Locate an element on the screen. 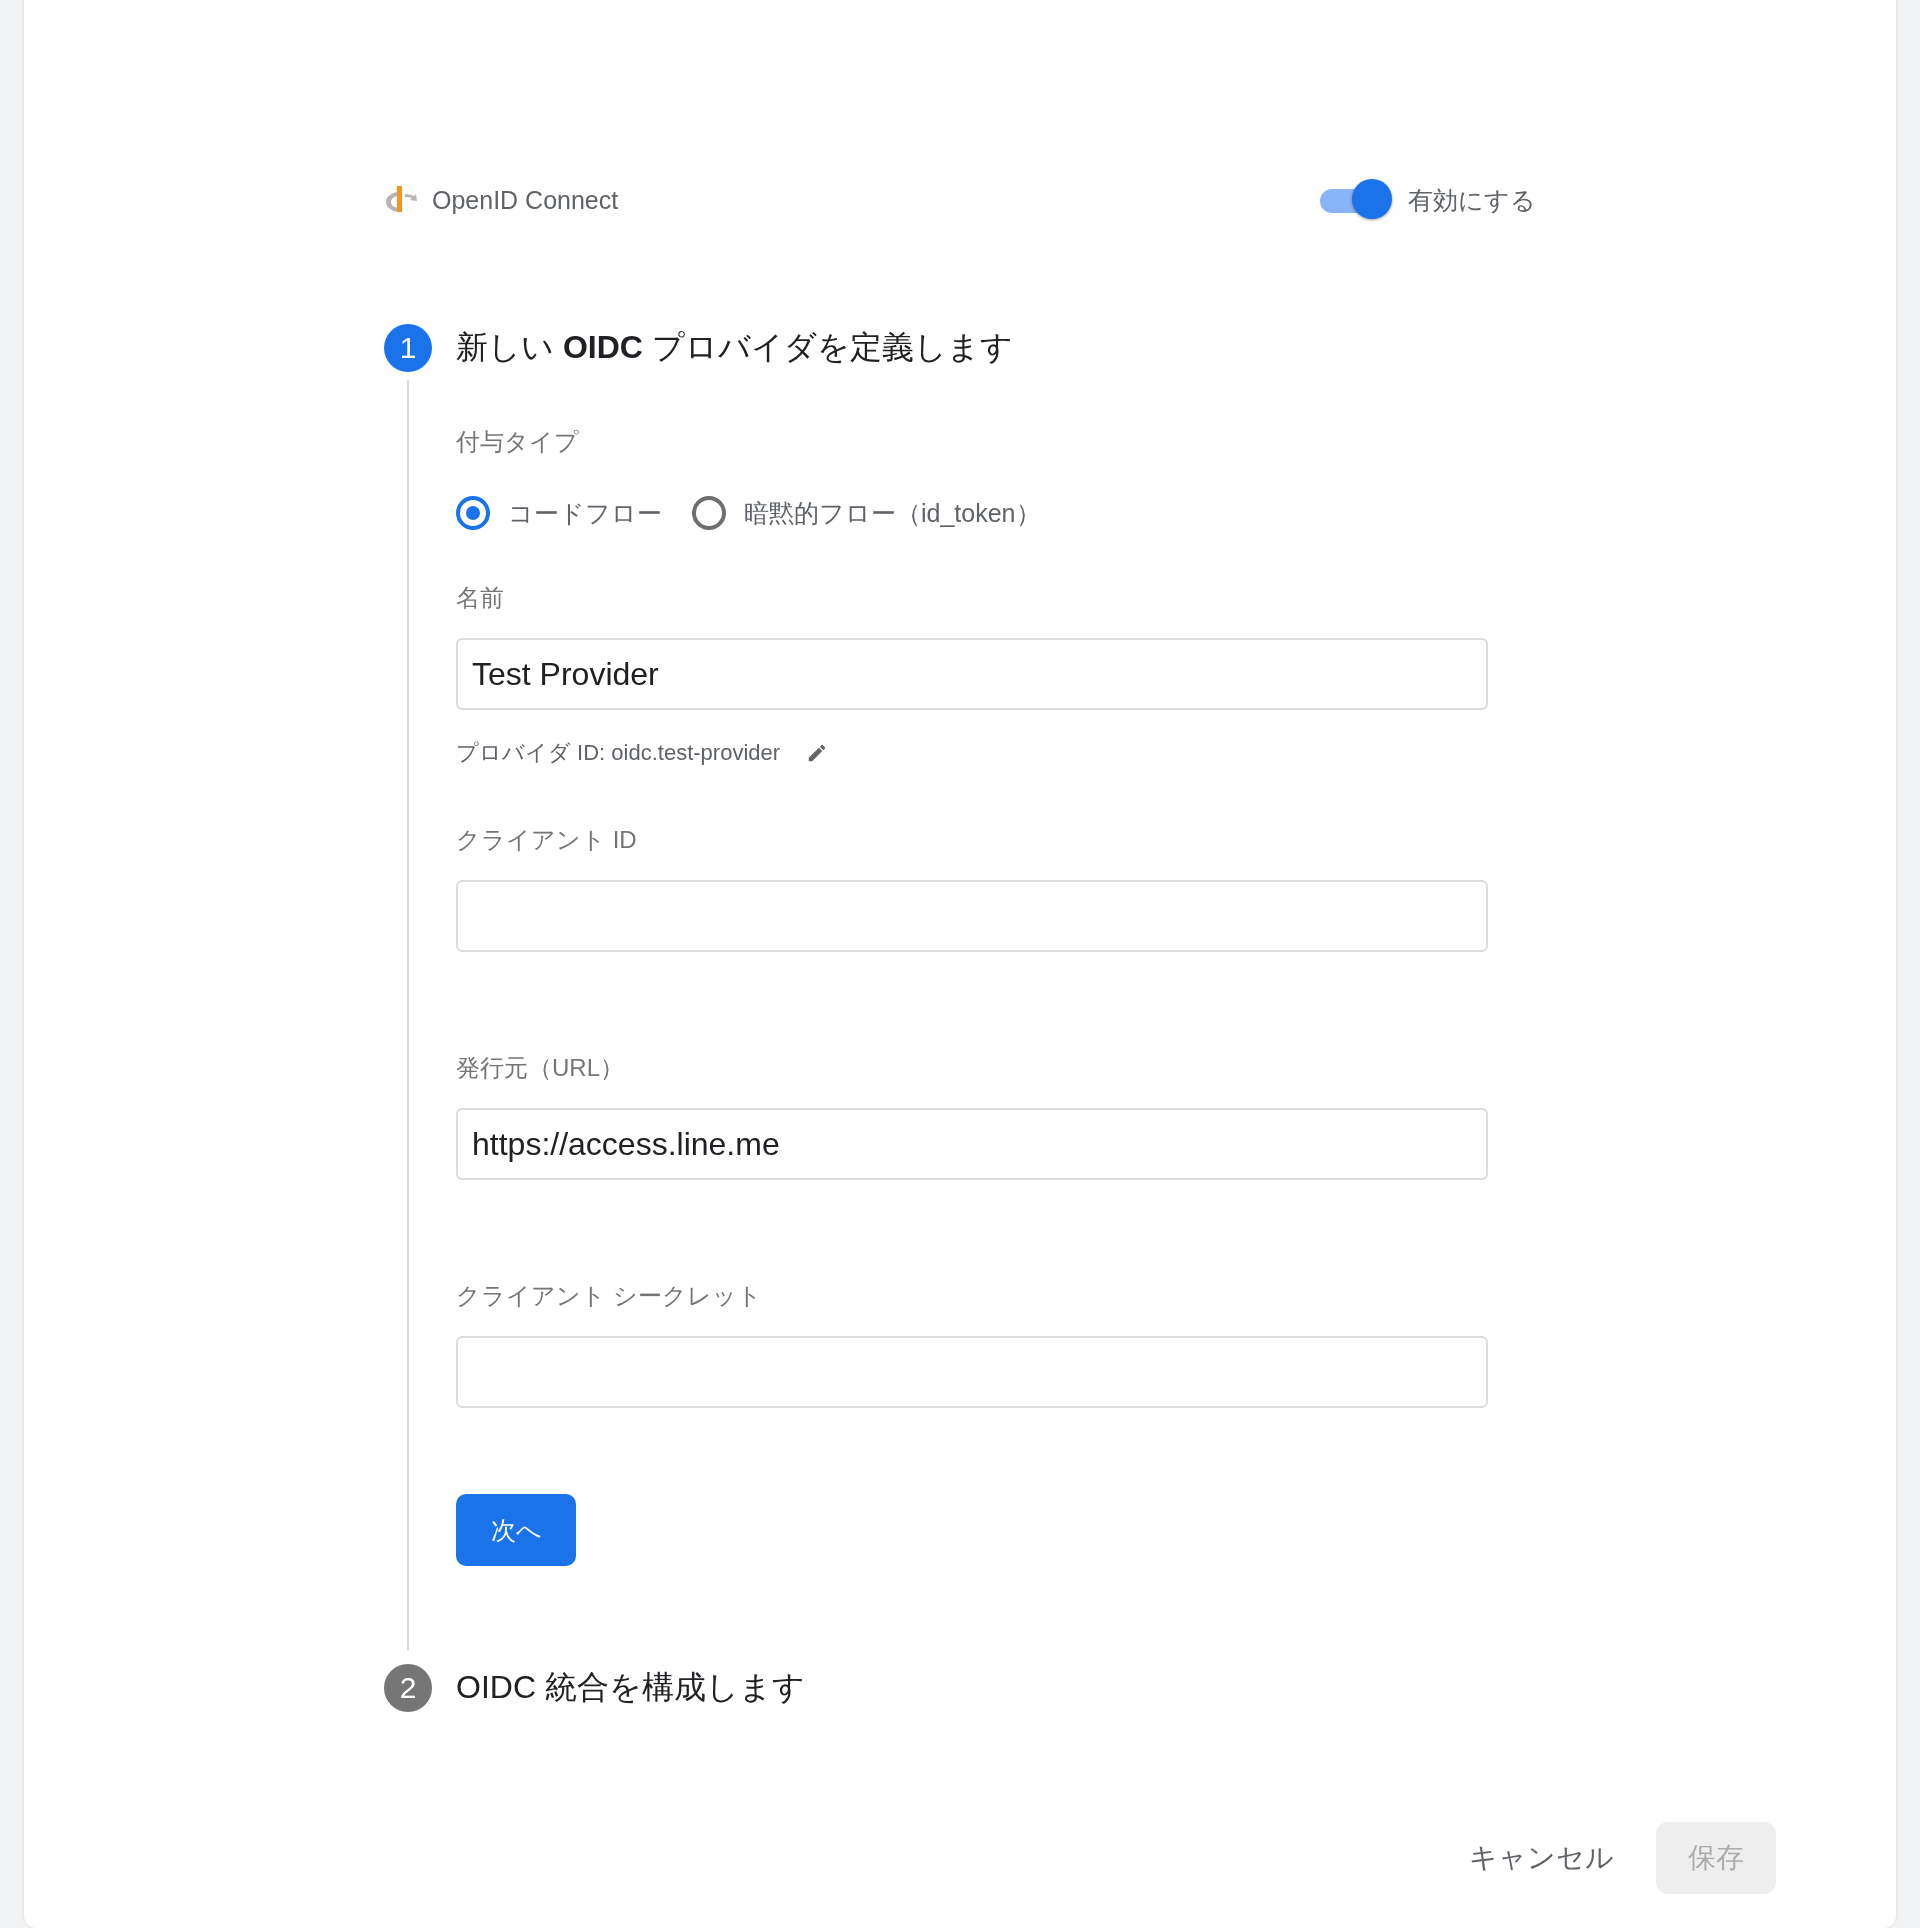 This screenshot has width=1920, height=1928. input-field: Test Provider is located at coordinates (972, 674).